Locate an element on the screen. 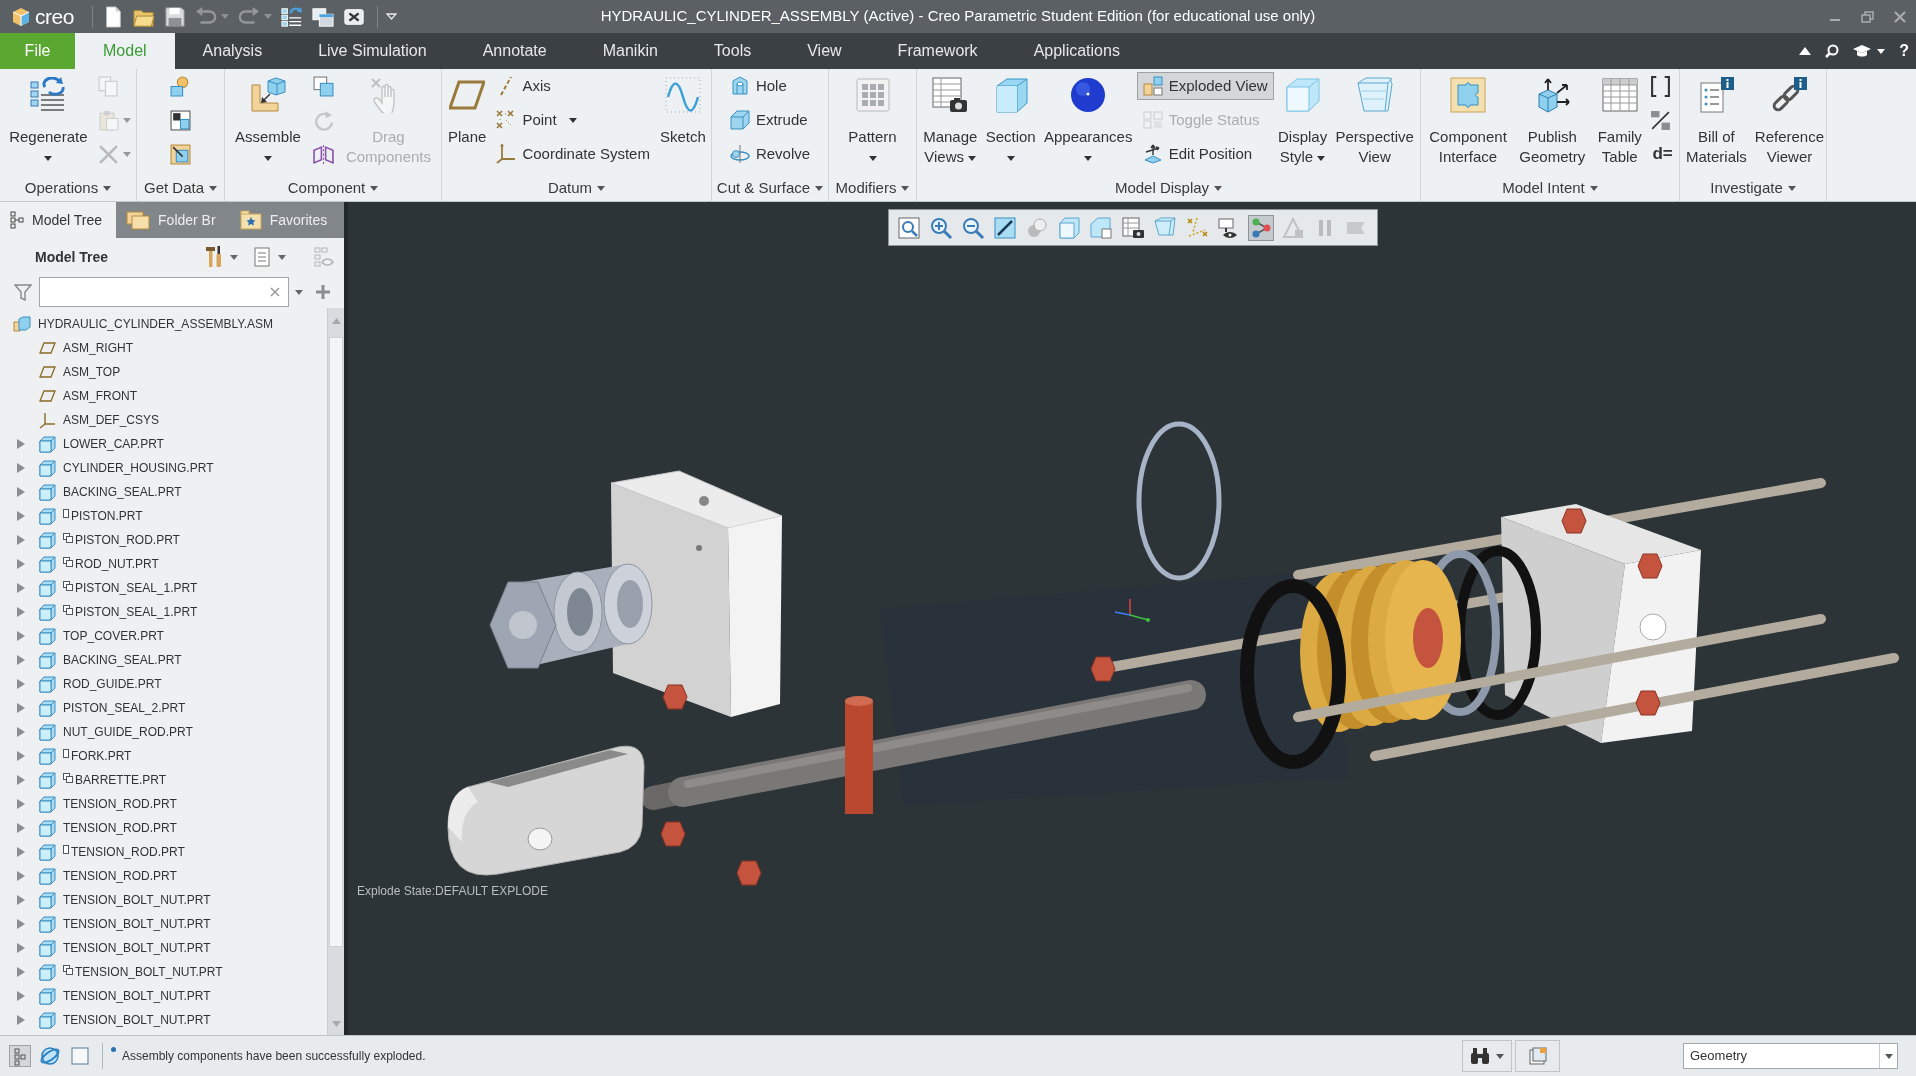 The height and width of the screenshot is (1076, 1916). scrollbar is located at coordinates (335, 671).